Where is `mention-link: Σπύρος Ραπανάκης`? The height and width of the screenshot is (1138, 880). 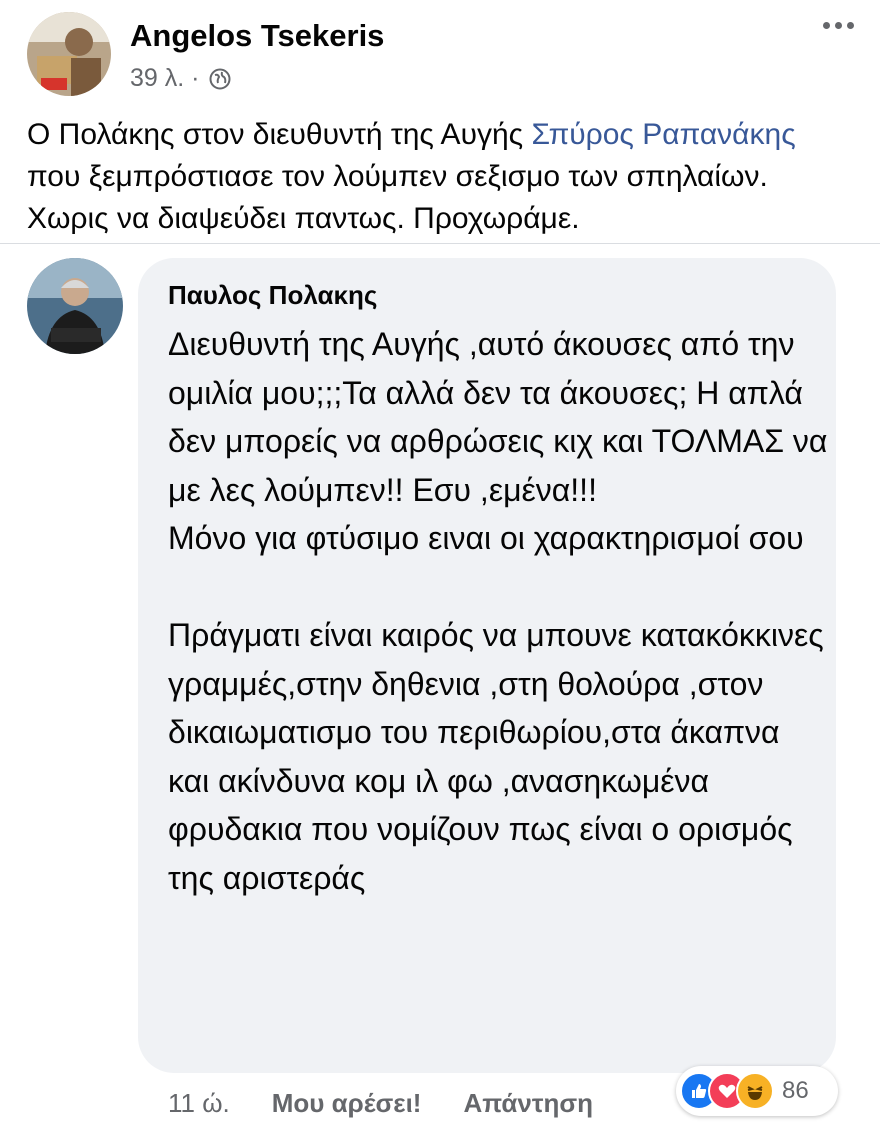 mention-link: Σπύρος Ραπανάκης is located at coordinates (663, 134).